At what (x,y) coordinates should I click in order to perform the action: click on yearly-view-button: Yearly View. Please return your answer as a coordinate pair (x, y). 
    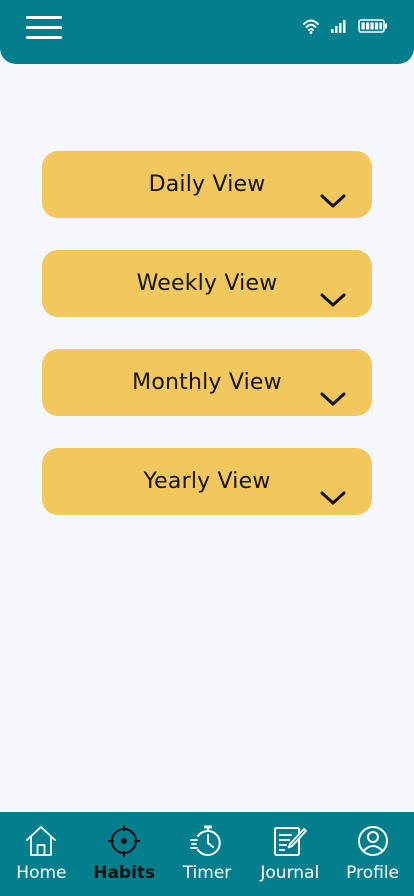
    Looking at the image, I should click on (207, 481).